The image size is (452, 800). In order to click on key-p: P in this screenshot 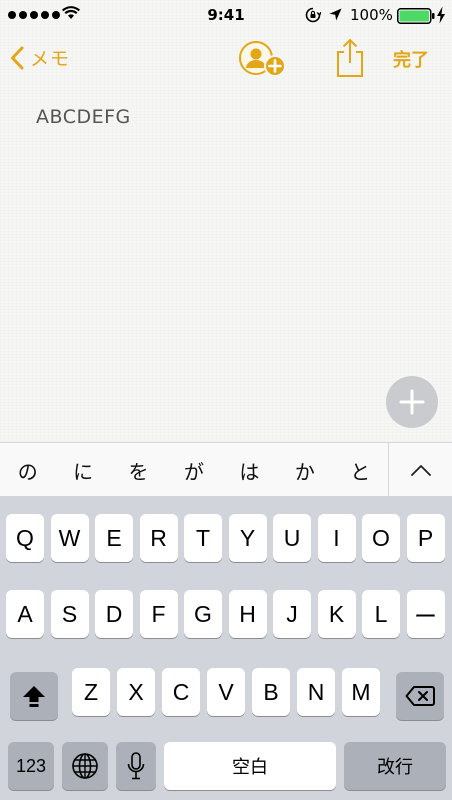, I will do `click(425, 538)`.